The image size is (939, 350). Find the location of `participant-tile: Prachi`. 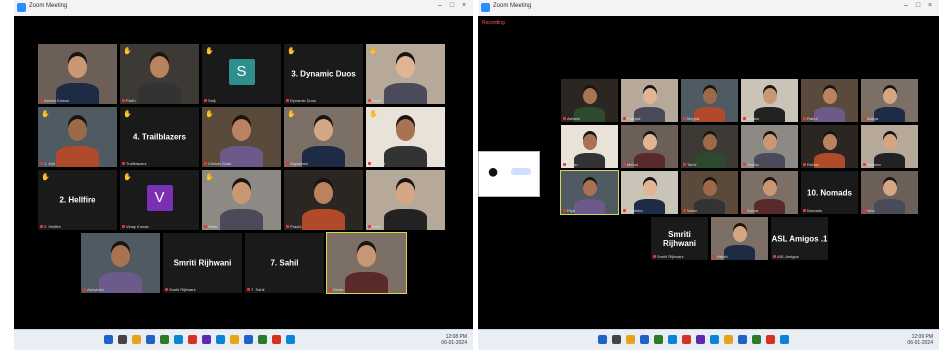

participant-tile: Prachi is located at coordinates (323, 200).